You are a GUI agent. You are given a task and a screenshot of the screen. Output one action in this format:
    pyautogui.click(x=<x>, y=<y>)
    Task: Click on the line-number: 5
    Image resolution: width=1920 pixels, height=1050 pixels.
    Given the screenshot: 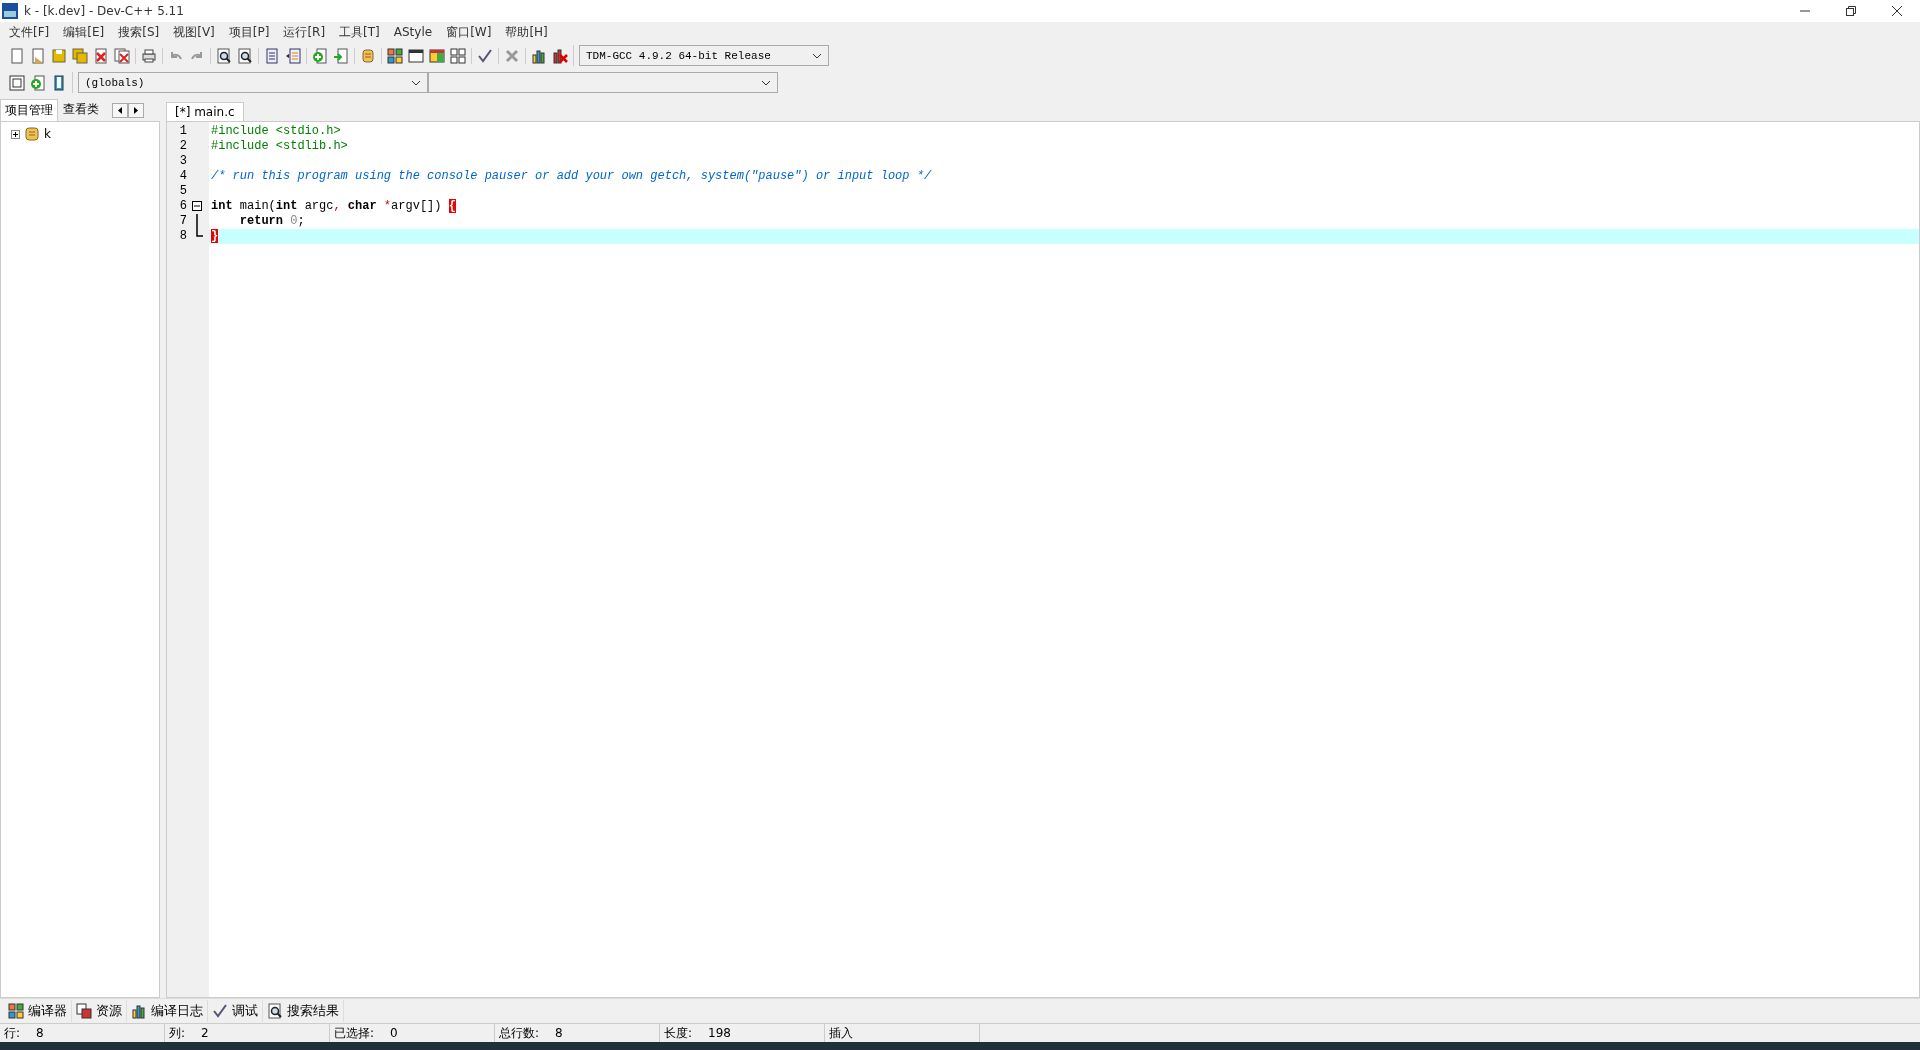 What is the action you would take?
    pyautogui.click(x=182, y=191)
    